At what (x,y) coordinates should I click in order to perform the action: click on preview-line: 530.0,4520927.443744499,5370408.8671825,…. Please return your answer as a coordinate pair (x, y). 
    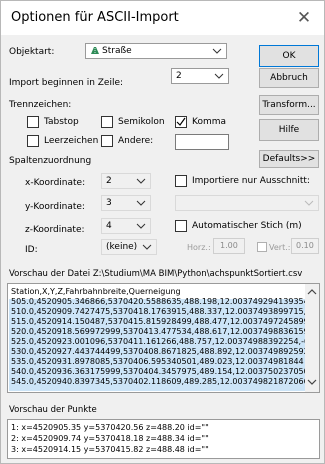
    Looking at the image, I should click on (165, 351).